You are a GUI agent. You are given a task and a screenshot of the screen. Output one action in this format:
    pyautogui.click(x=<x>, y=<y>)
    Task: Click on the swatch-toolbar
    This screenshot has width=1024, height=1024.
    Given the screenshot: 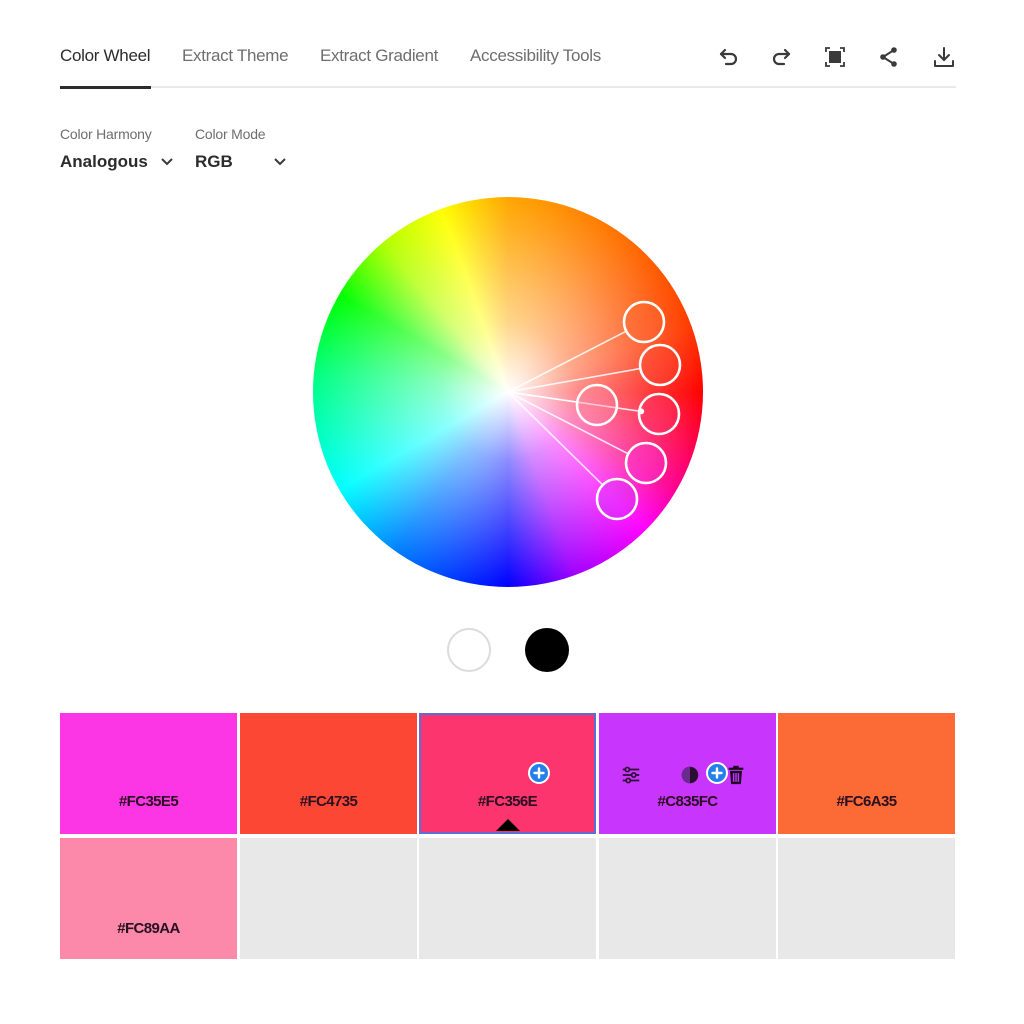 What is the action you would take?
    pyautogui.click(x=687, y=775)
    